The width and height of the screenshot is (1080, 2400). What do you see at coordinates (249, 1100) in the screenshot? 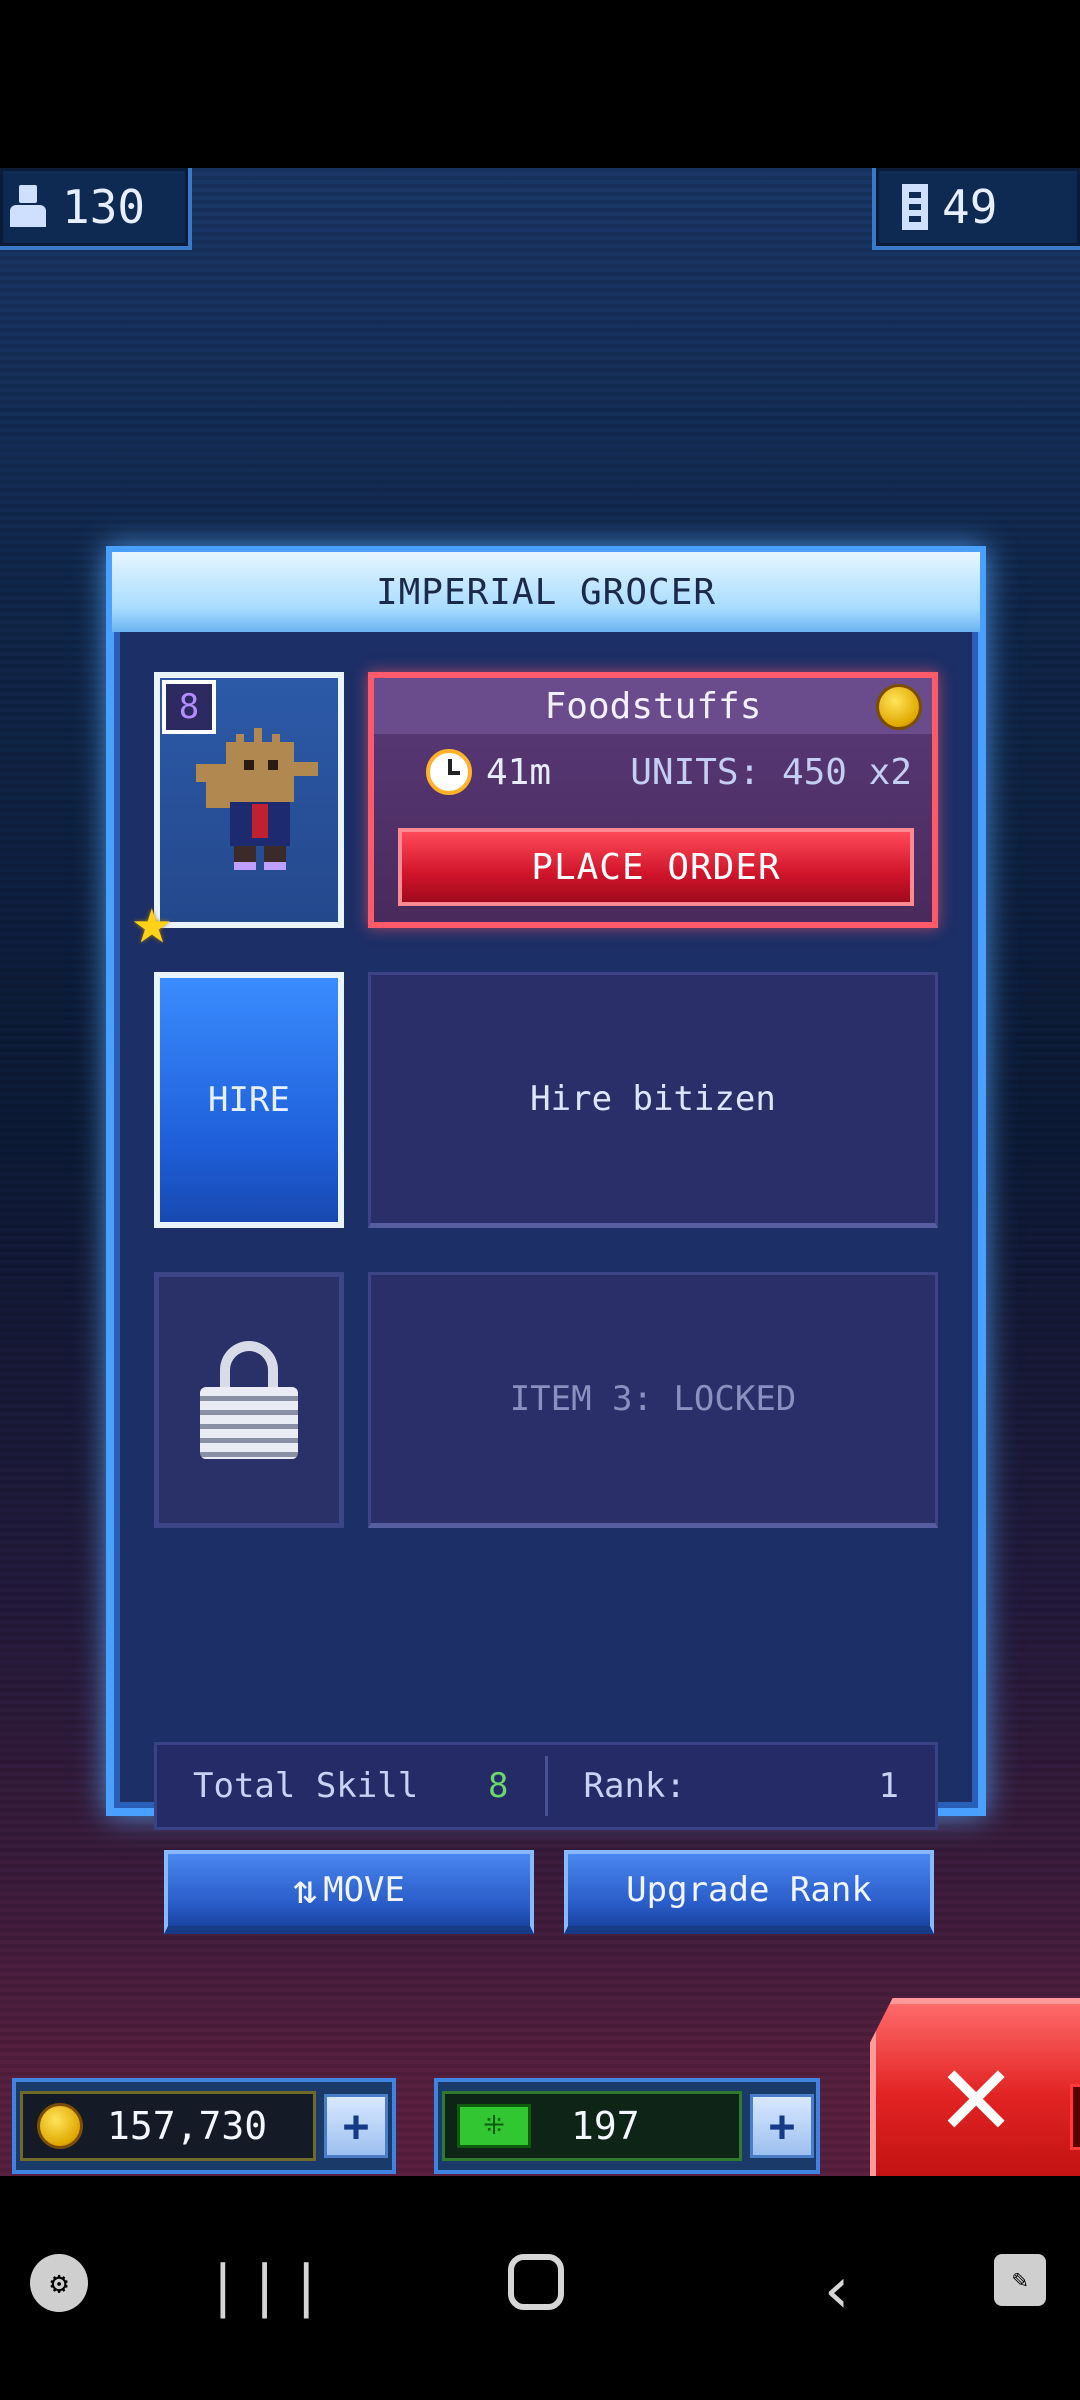
I see `hire-button: HIRE` at bounding box center [249, 1100].